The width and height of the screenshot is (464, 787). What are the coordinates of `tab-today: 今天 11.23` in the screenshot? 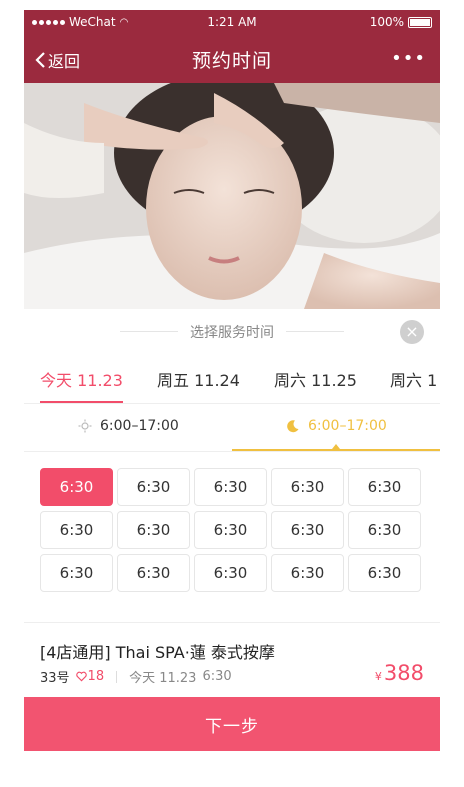 It's located at (81, 379).